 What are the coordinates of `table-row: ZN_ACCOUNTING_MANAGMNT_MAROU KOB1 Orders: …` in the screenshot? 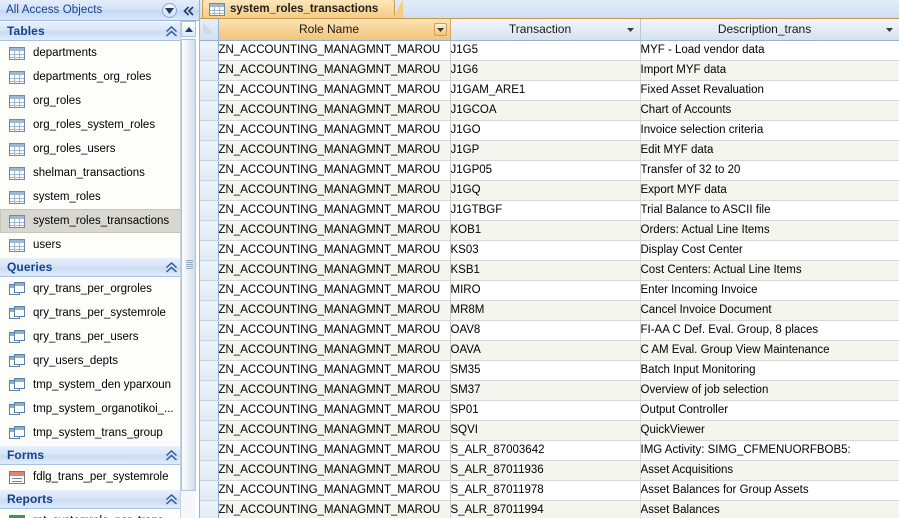 It's located at (549, 230).